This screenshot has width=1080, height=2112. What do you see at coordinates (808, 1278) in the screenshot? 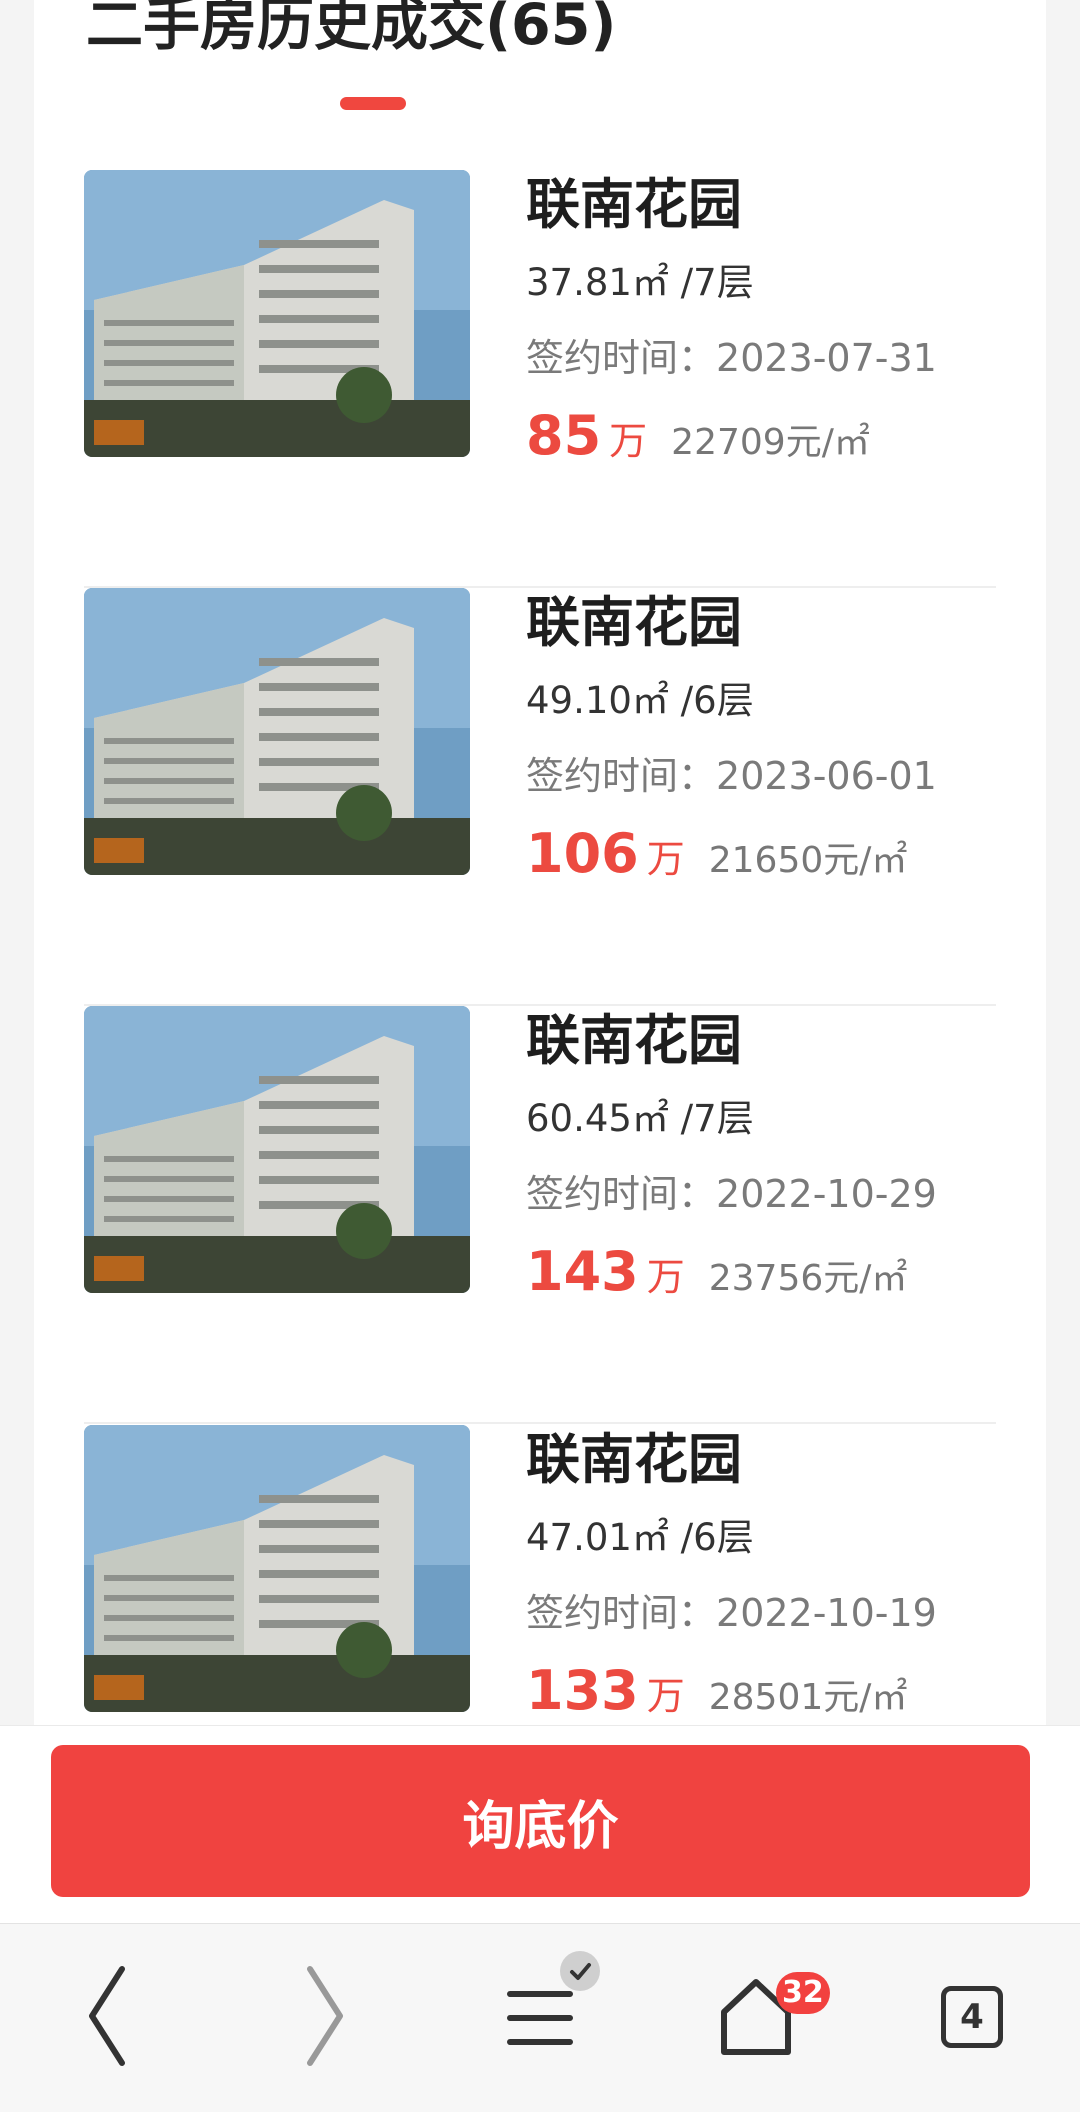
I see `unit-price: 23756元/㎡` at bounding box center [808, 1278].